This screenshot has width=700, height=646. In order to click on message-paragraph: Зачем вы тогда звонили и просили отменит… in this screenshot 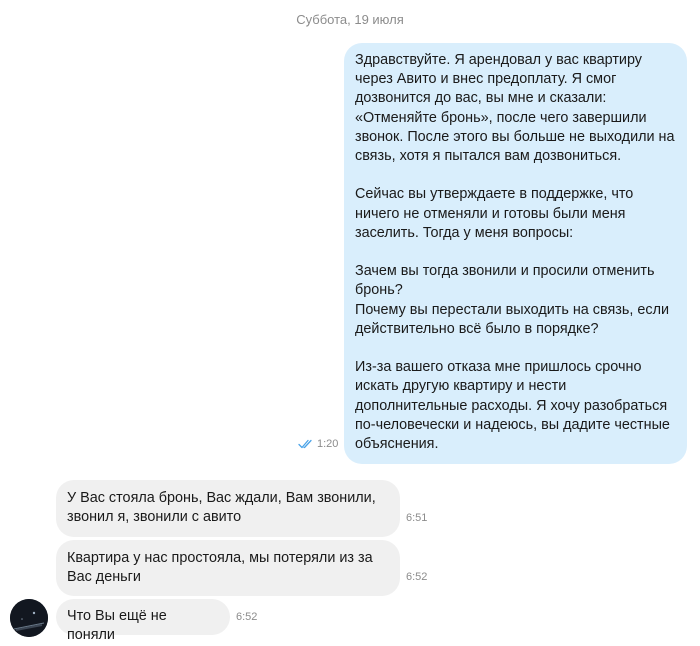, I will do `click(512, 300)`.